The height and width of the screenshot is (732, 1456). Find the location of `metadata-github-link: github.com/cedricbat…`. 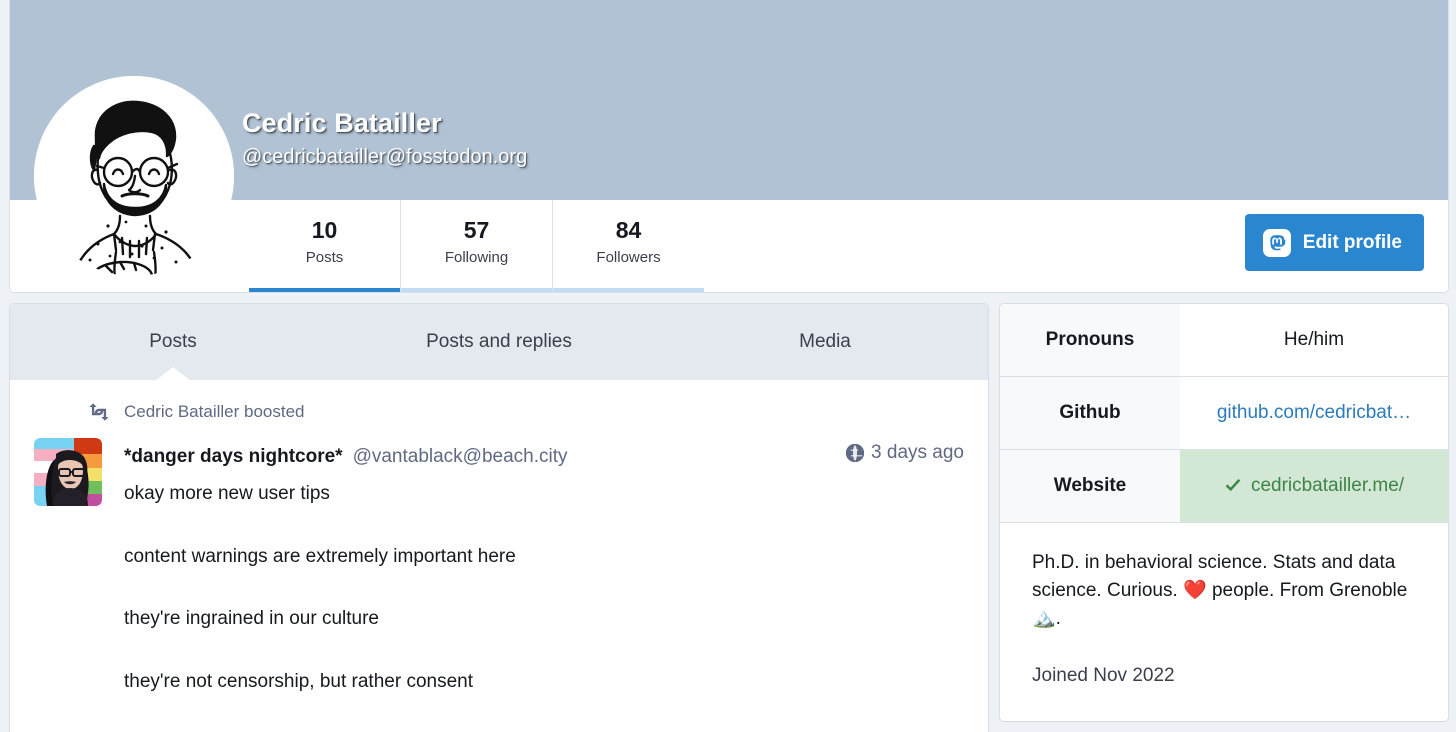

metadata-github-link: github.com/cedricbat… is located at coordinates (1314, 412).